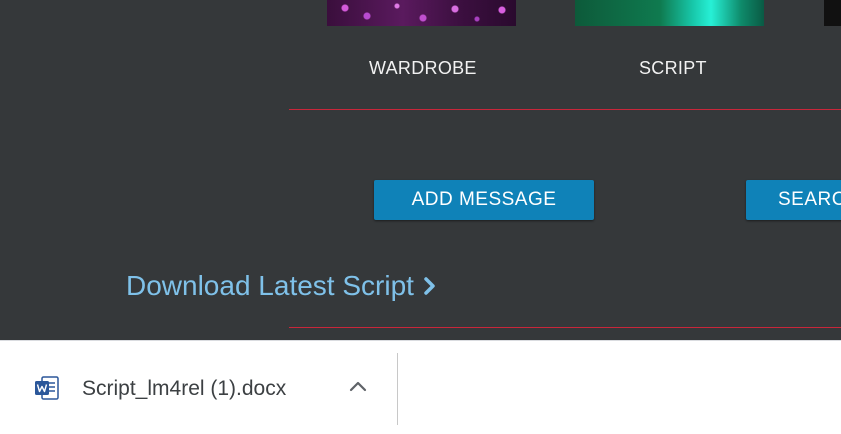  I want to click on download-latest-script-link: Download Latest Script, so click(282, 286).